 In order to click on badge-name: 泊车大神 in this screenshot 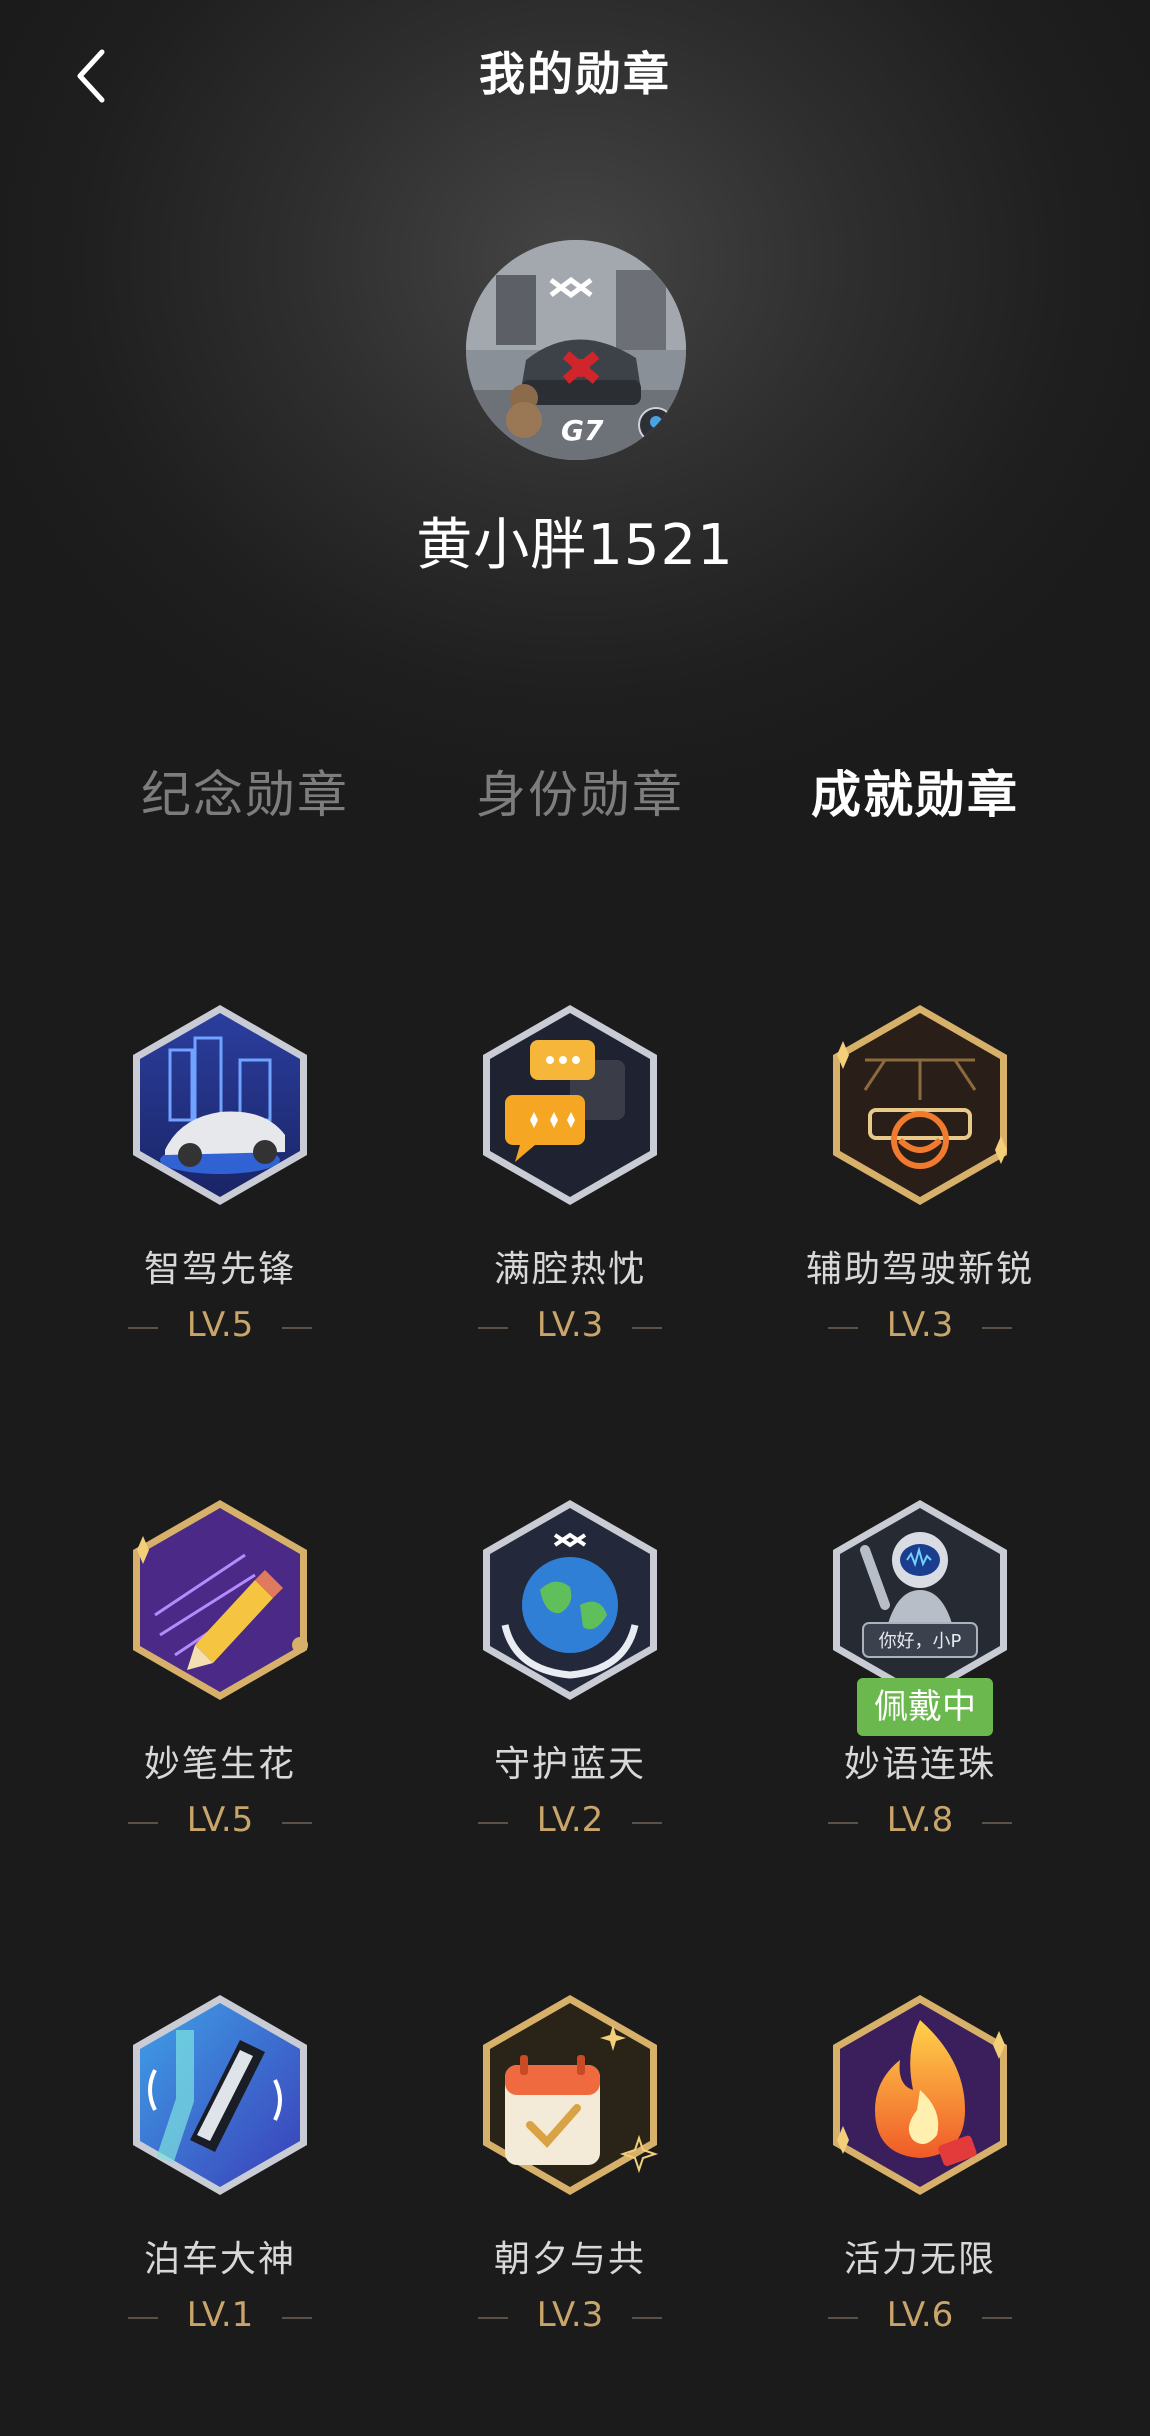, I will do `click(219, 2259)`.